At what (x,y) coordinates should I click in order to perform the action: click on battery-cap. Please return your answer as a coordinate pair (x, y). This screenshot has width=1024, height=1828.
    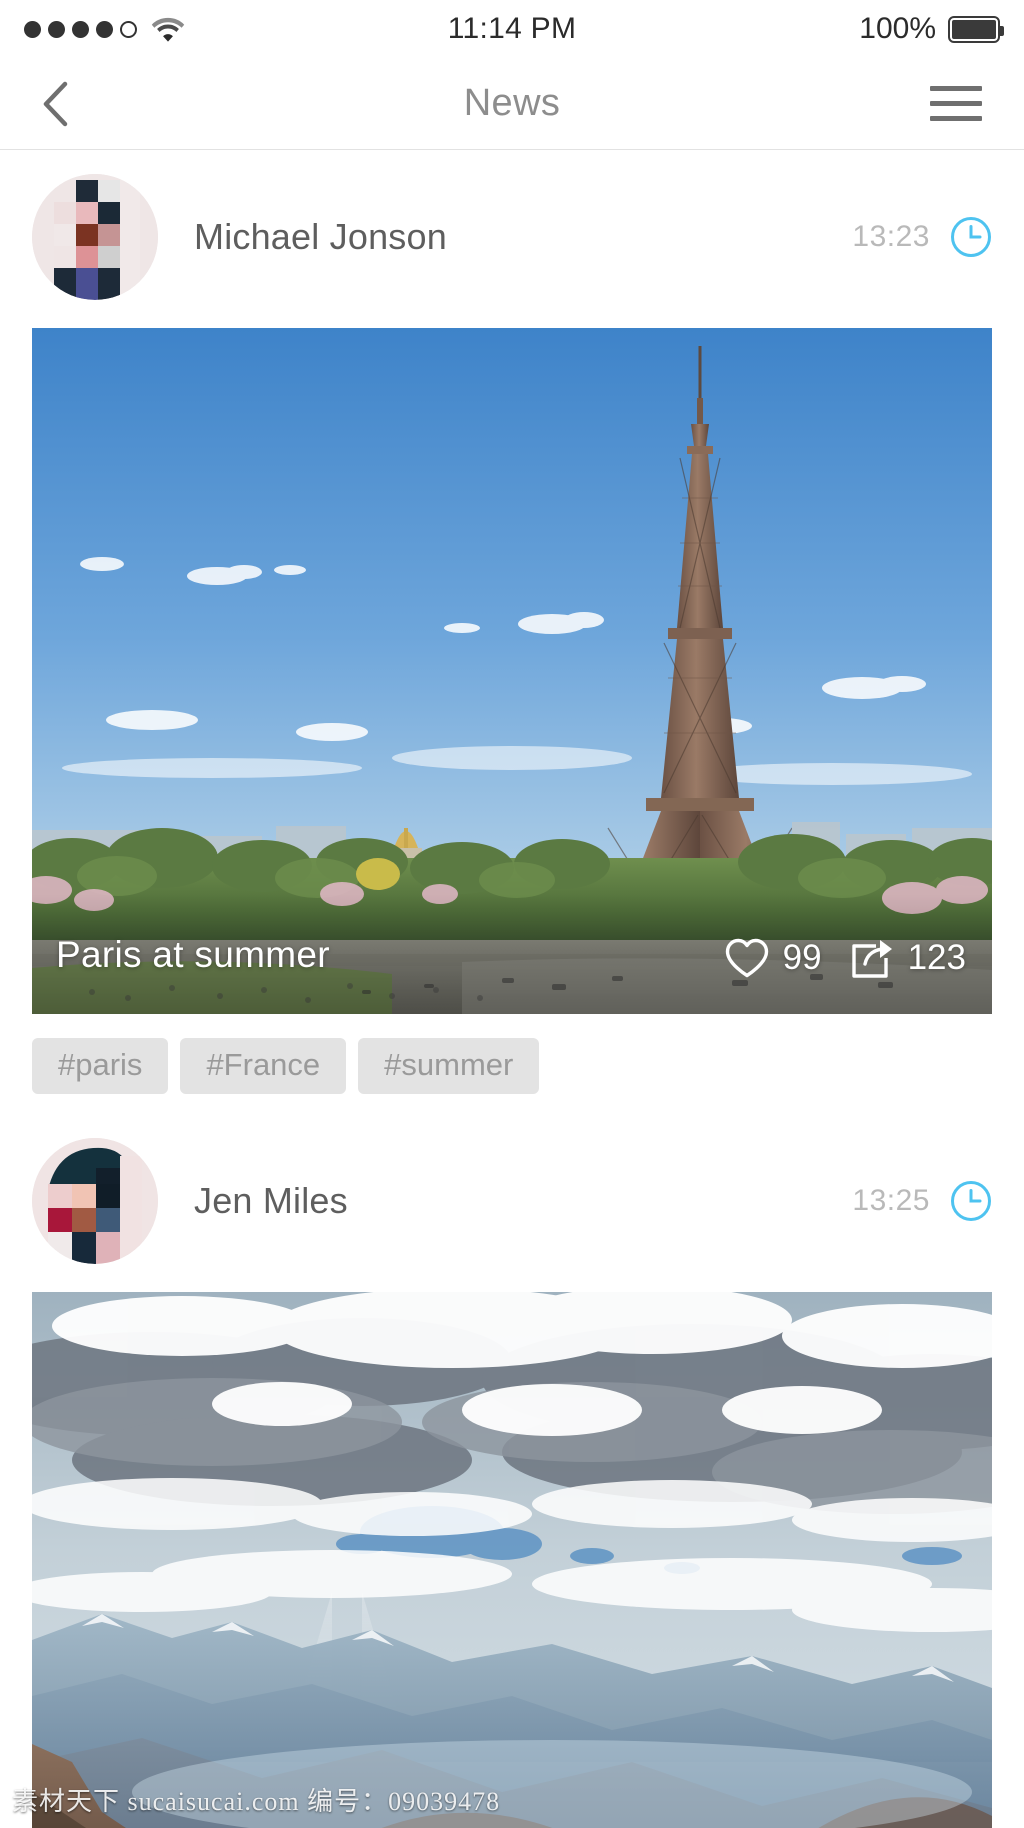
    Looking at the image, I should click on (1002, 30).